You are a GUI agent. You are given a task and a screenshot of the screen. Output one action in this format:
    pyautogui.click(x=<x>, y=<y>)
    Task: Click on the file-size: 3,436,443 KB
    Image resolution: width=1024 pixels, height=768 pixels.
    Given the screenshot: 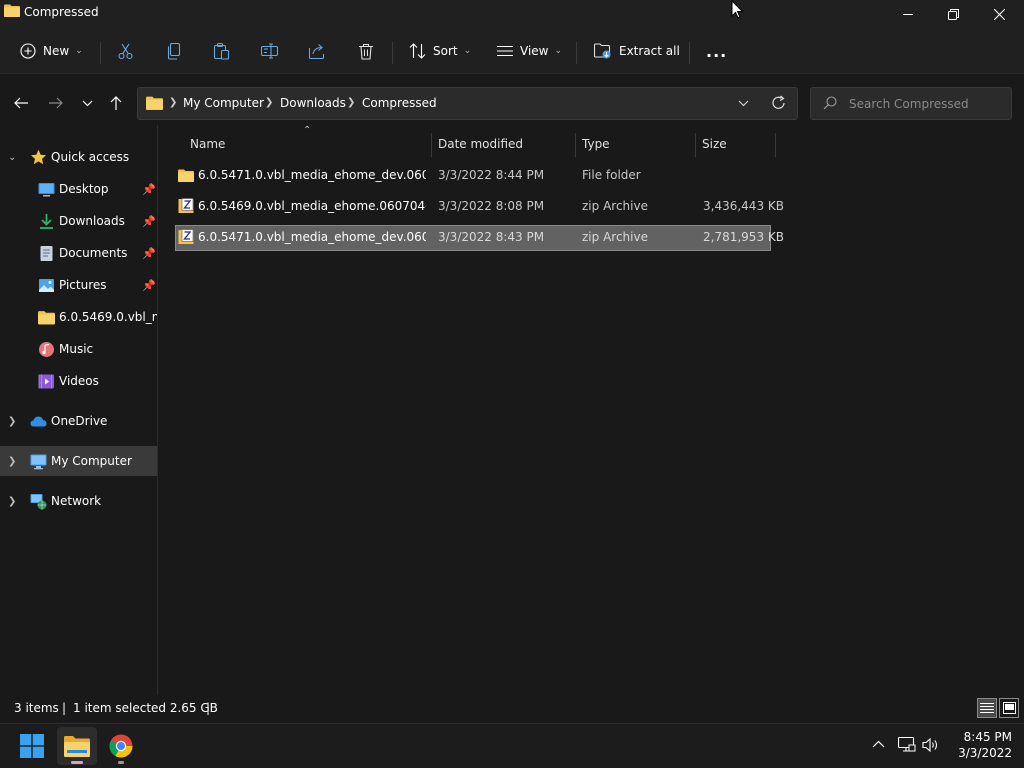 What is the action you would take?
    pyautogui.click(x=743, y=206)
    